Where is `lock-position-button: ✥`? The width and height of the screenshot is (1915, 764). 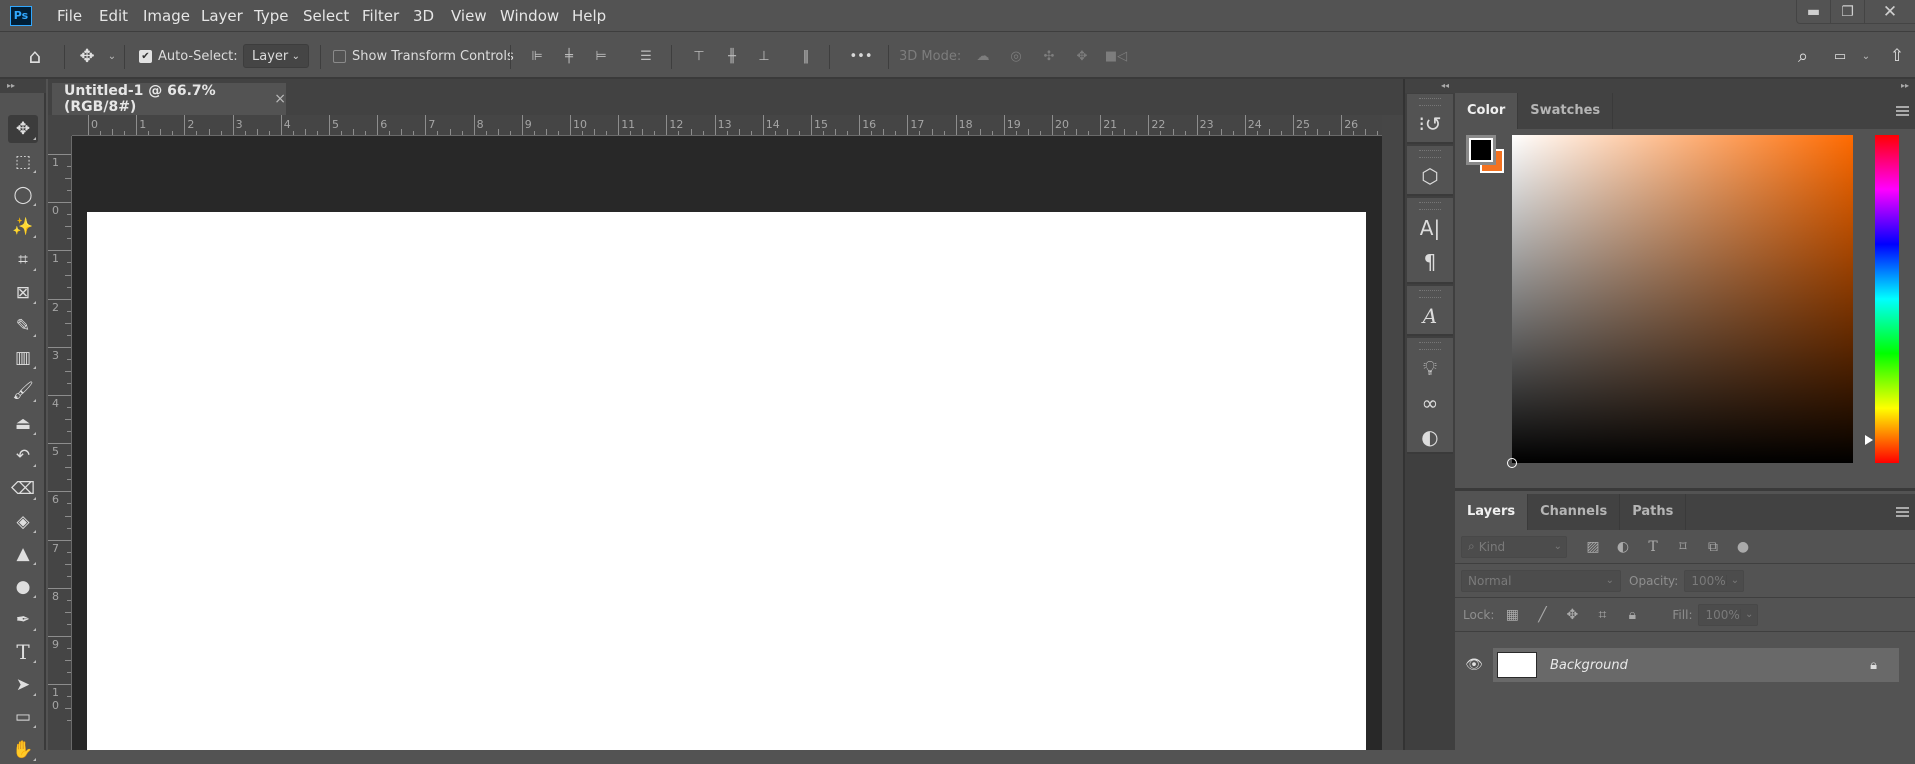 lock-position-button: ✥ is located at coordinates (1572, 615).